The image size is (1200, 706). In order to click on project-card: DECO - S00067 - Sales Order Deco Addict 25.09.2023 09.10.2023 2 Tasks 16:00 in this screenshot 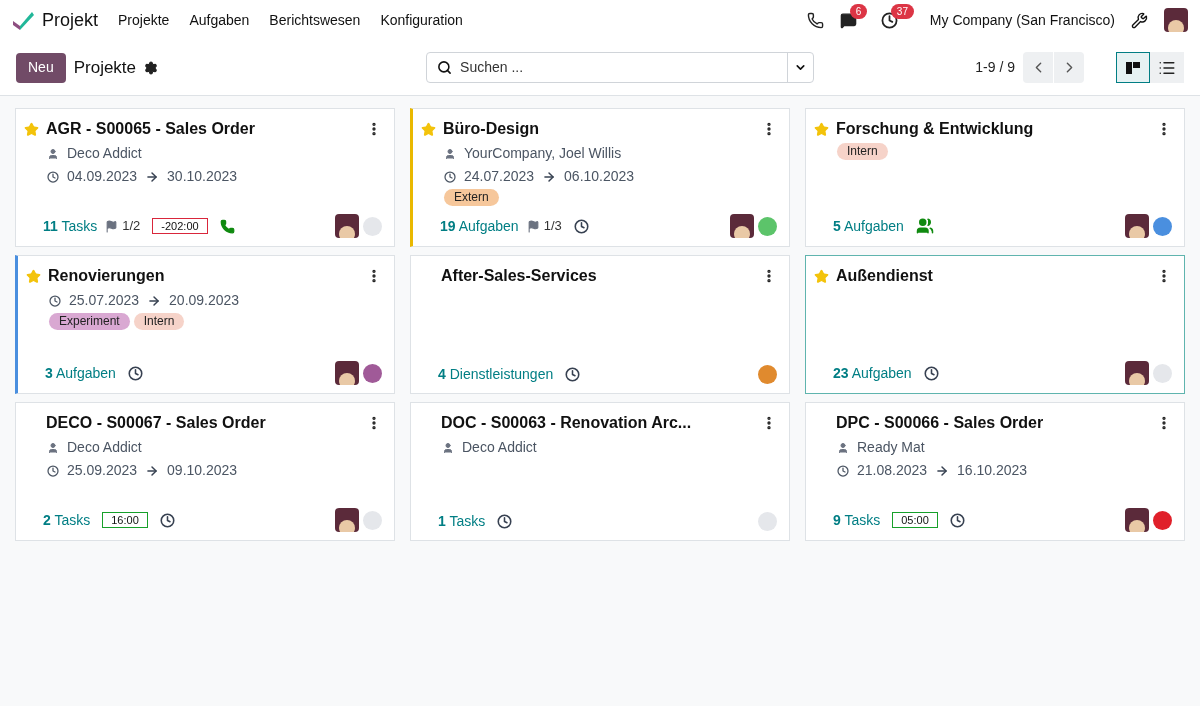, I will do `click(205, 471)`.